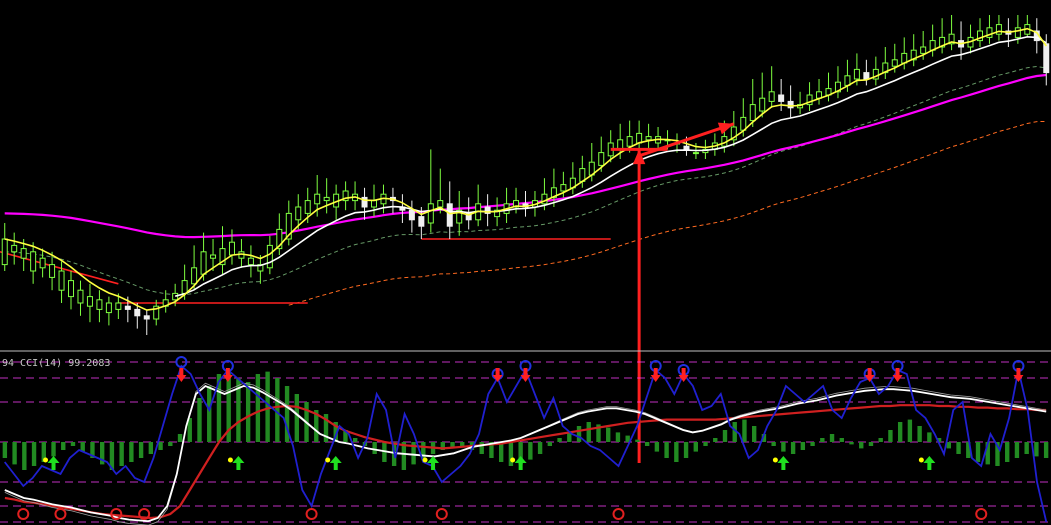 The height and width of the screenshot is (525, 1051). Describe the element at coordinates (56, 363) in the screenshot. I see `oscillator-legend: 94 CCI(14) 99.2083` at that location.